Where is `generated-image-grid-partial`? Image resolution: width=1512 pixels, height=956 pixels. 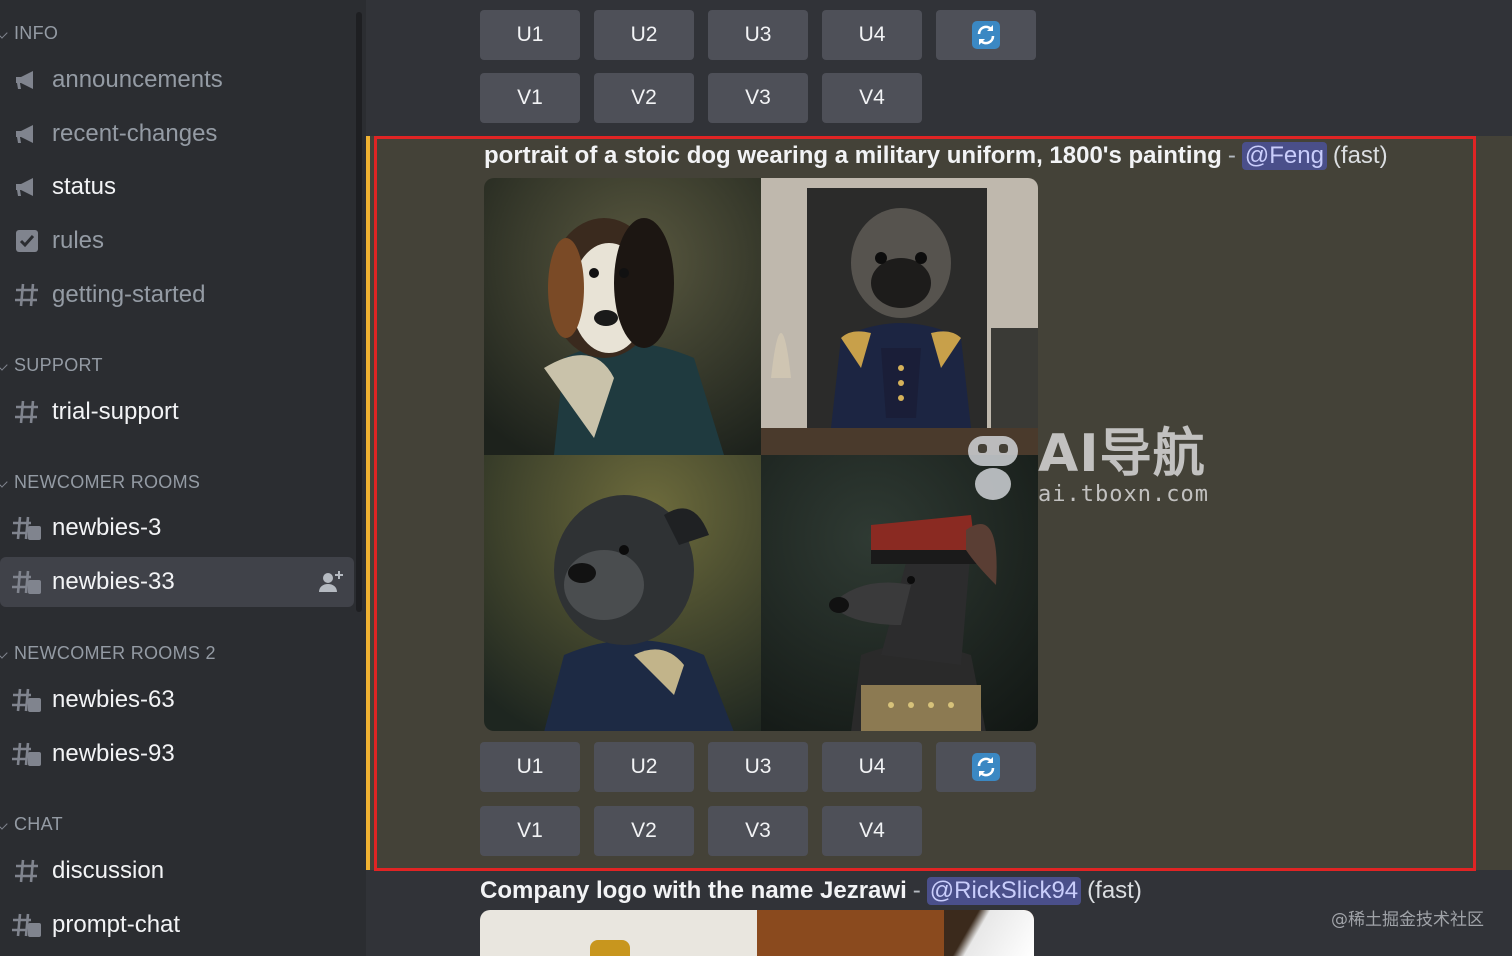 generated-image-grid-partial is located at coordinates (757, 933).